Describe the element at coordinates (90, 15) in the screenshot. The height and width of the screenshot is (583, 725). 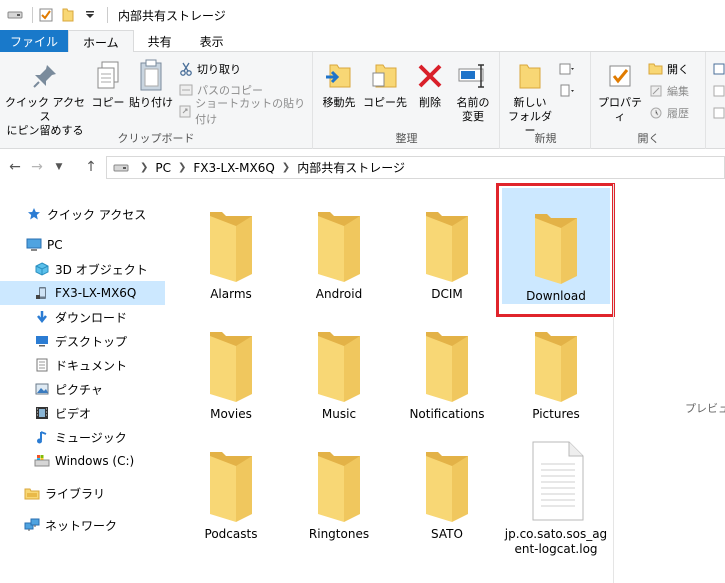
I see `customize-quick-access-dropdown-icon` at that location.